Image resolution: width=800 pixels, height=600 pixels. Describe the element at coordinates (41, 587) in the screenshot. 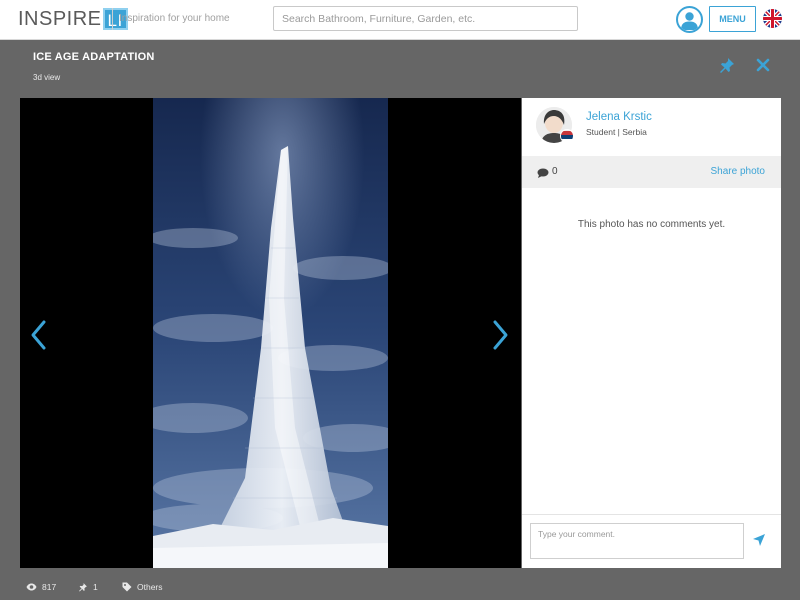

I see `views-stat: 817` at that location.